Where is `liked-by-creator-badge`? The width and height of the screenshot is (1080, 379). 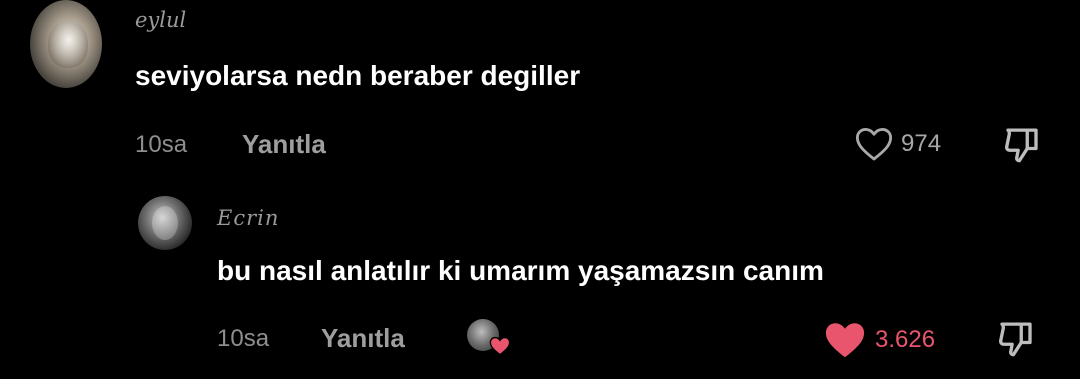
liked-by-creator-badge is located at coordinates (490, 339).